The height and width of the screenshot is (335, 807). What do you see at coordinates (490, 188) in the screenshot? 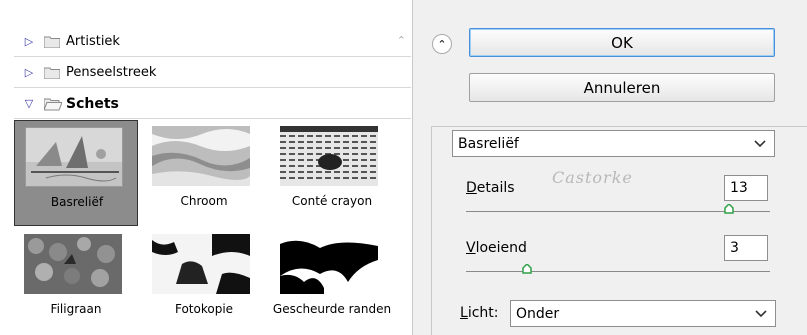
I see `details-label: Details` at bounding box center [490, 188].